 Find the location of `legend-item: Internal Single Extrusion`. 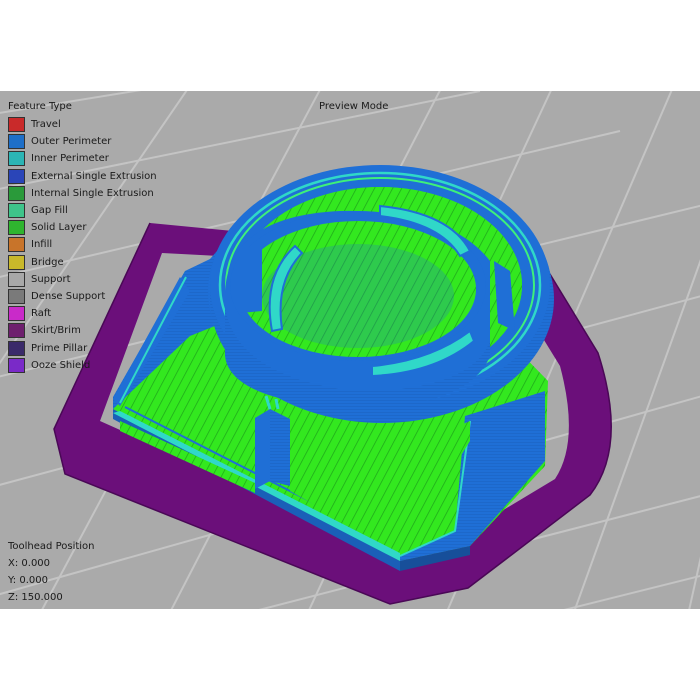

legend-item: Internal Single Extrusion is located at coordinates (82, 193).